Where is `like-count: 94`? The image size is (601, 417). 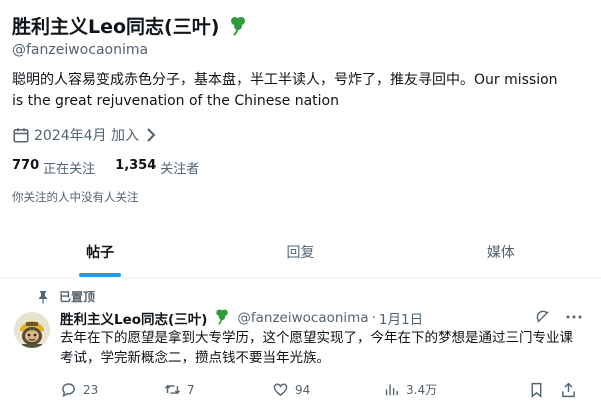 like-count: 94 is located at coordinates (303, 389).